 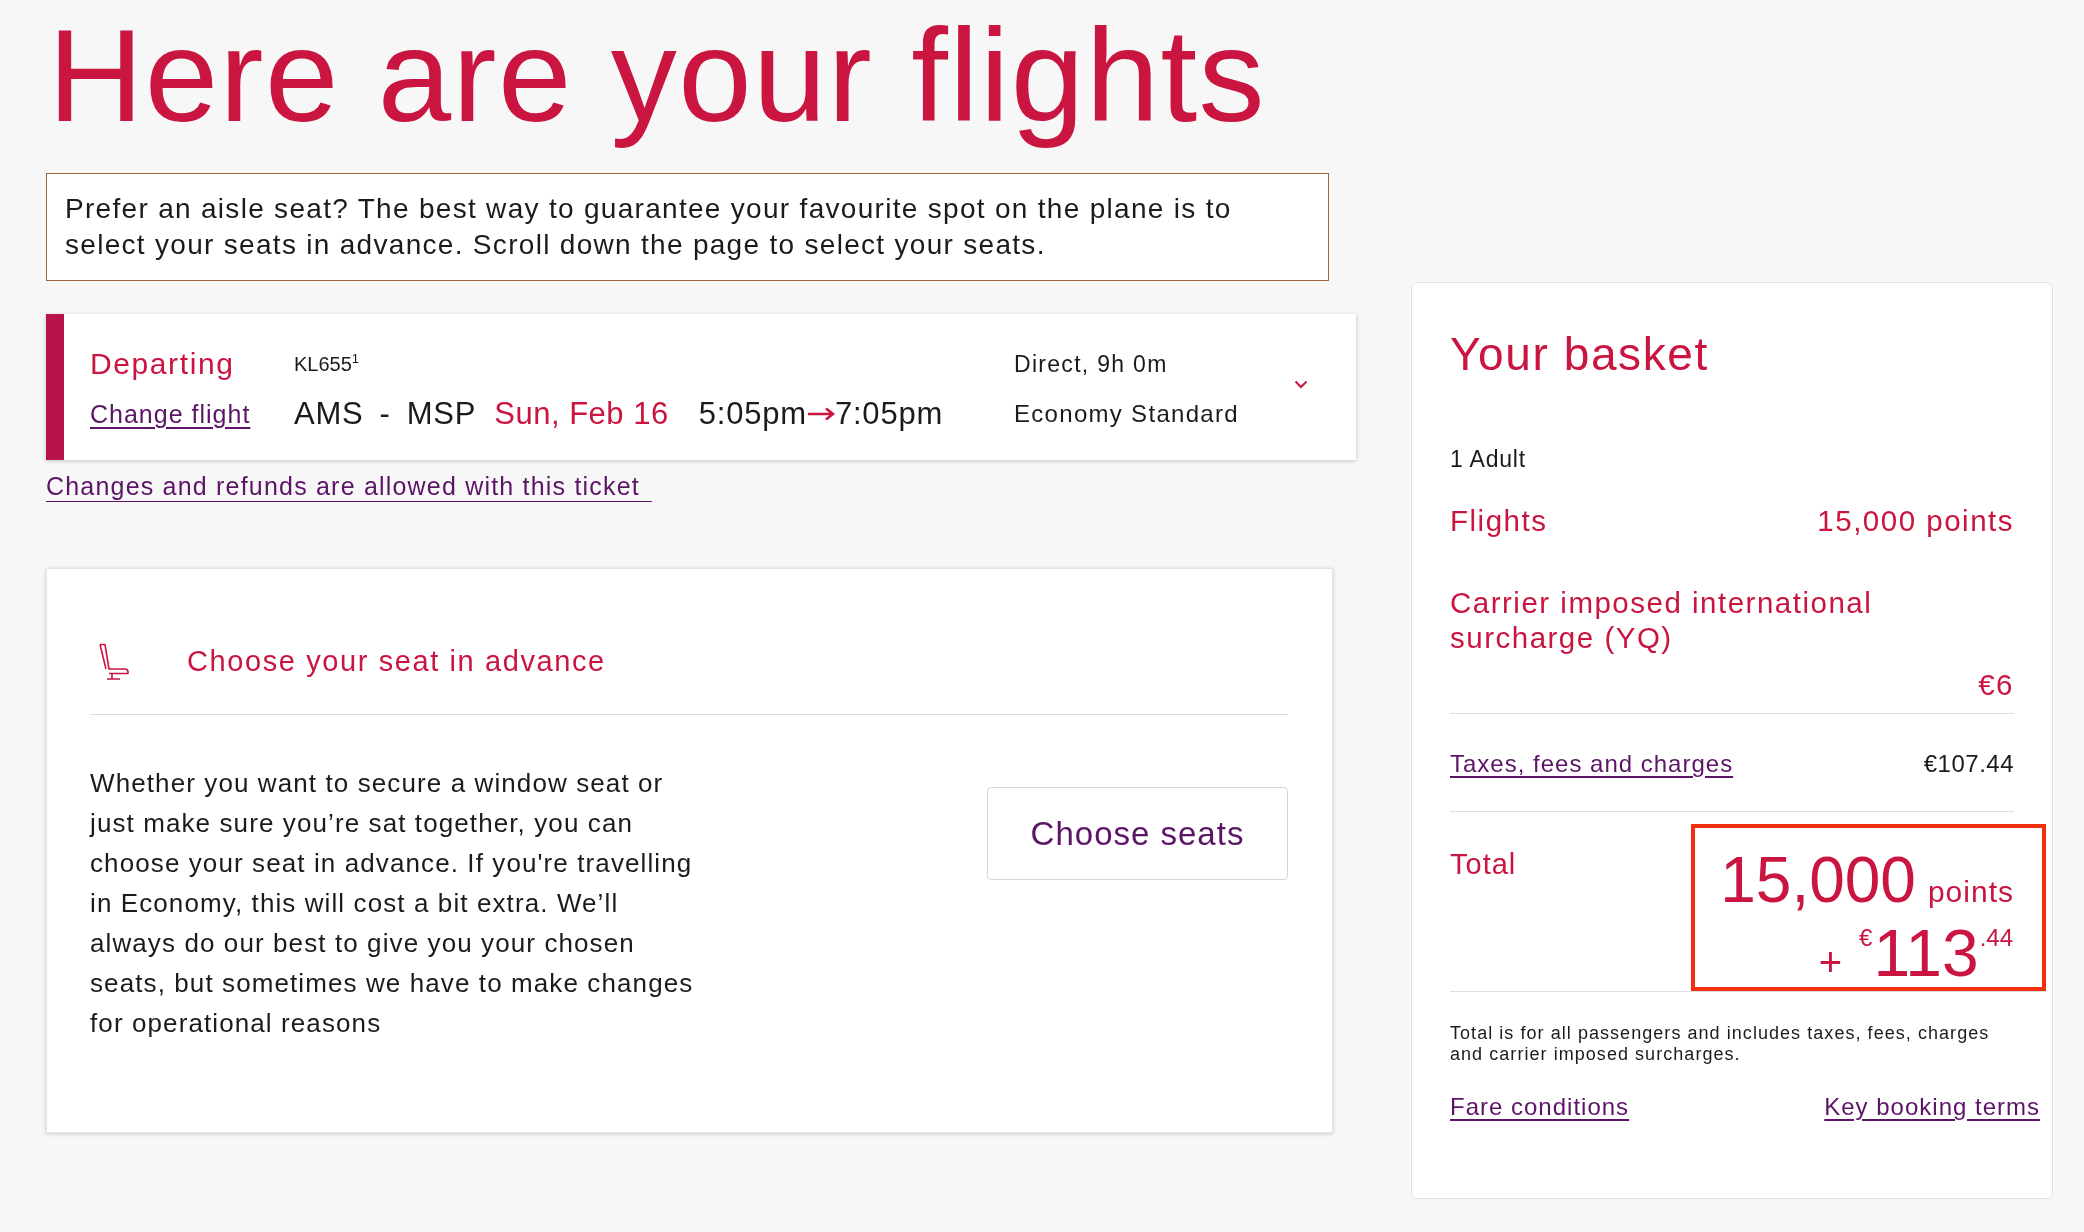 What do you see at coordinates (1499, 521) in the screenshot?
I see `line-label: Flights` at bounding box center [1499, 521].